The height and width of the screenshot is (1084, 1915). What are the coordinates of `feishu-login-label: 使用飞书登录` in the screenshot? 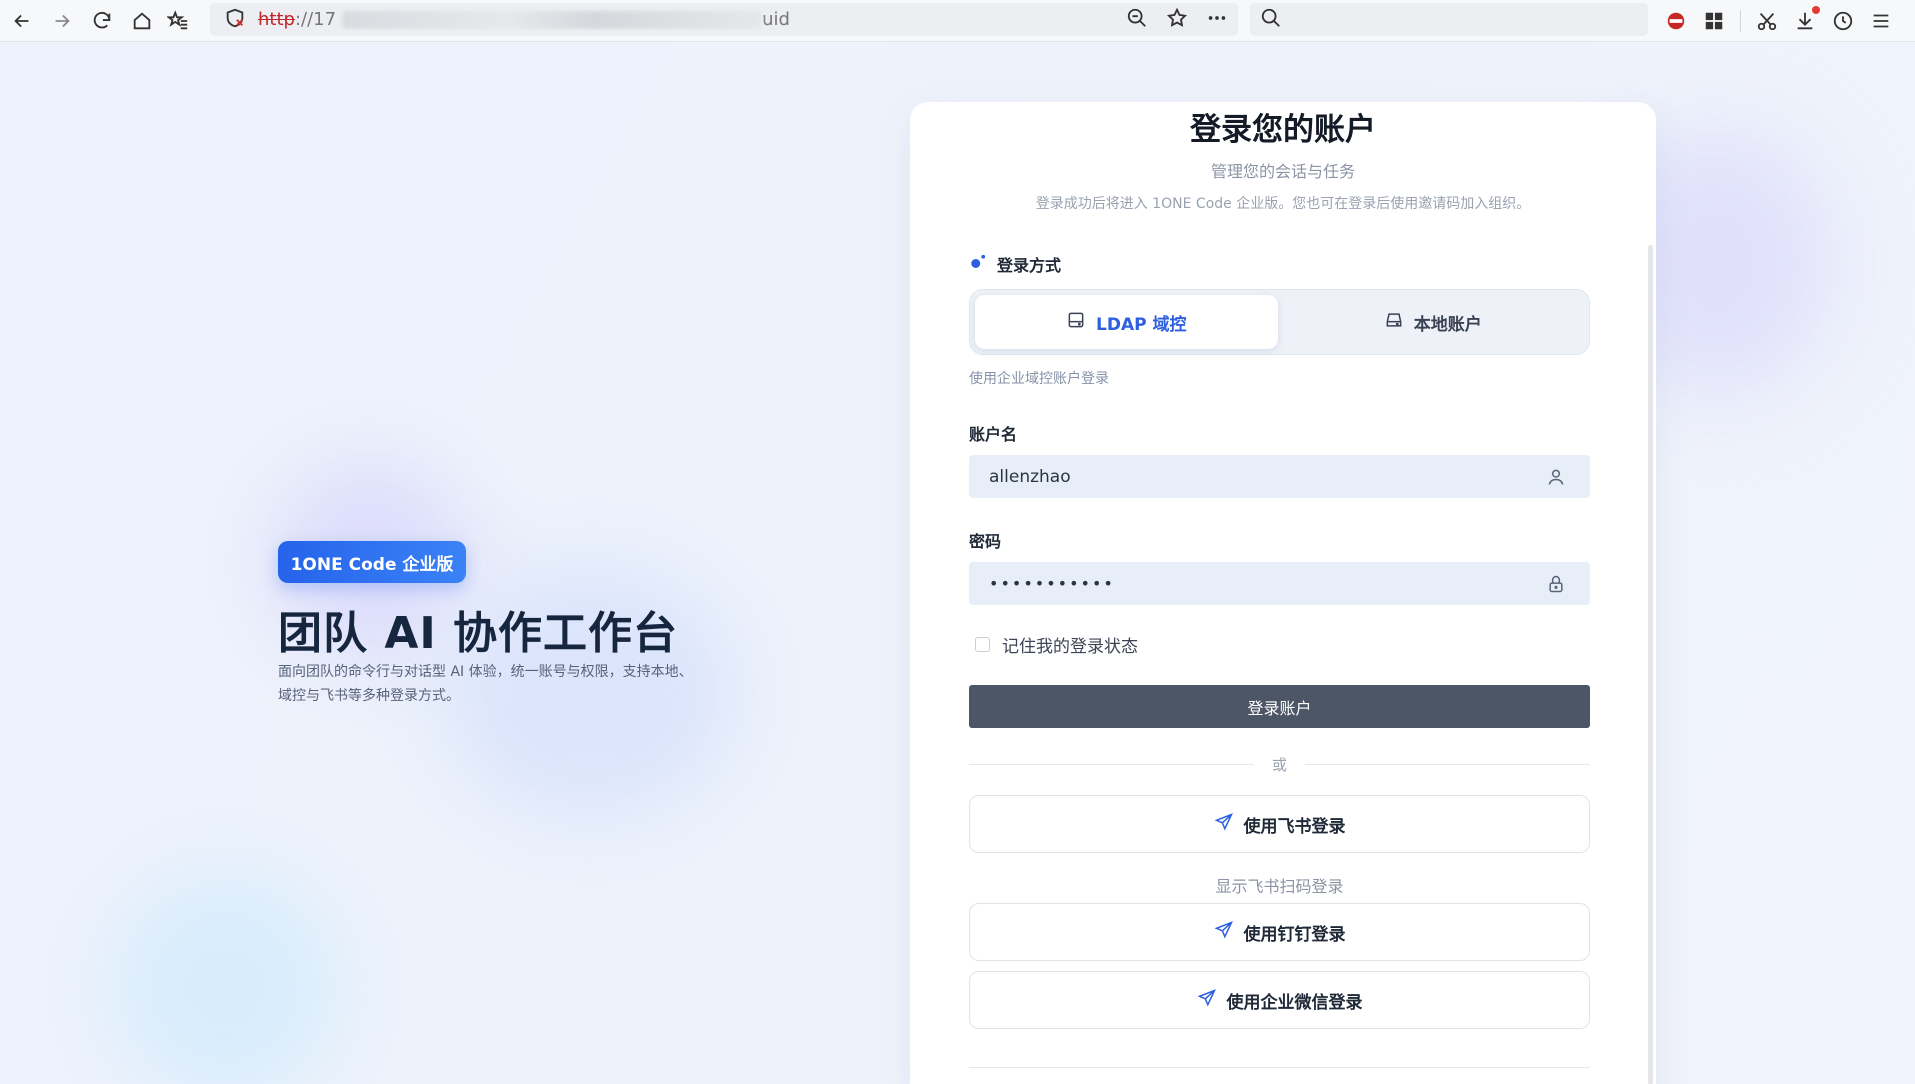 It's located at (1294, 826).